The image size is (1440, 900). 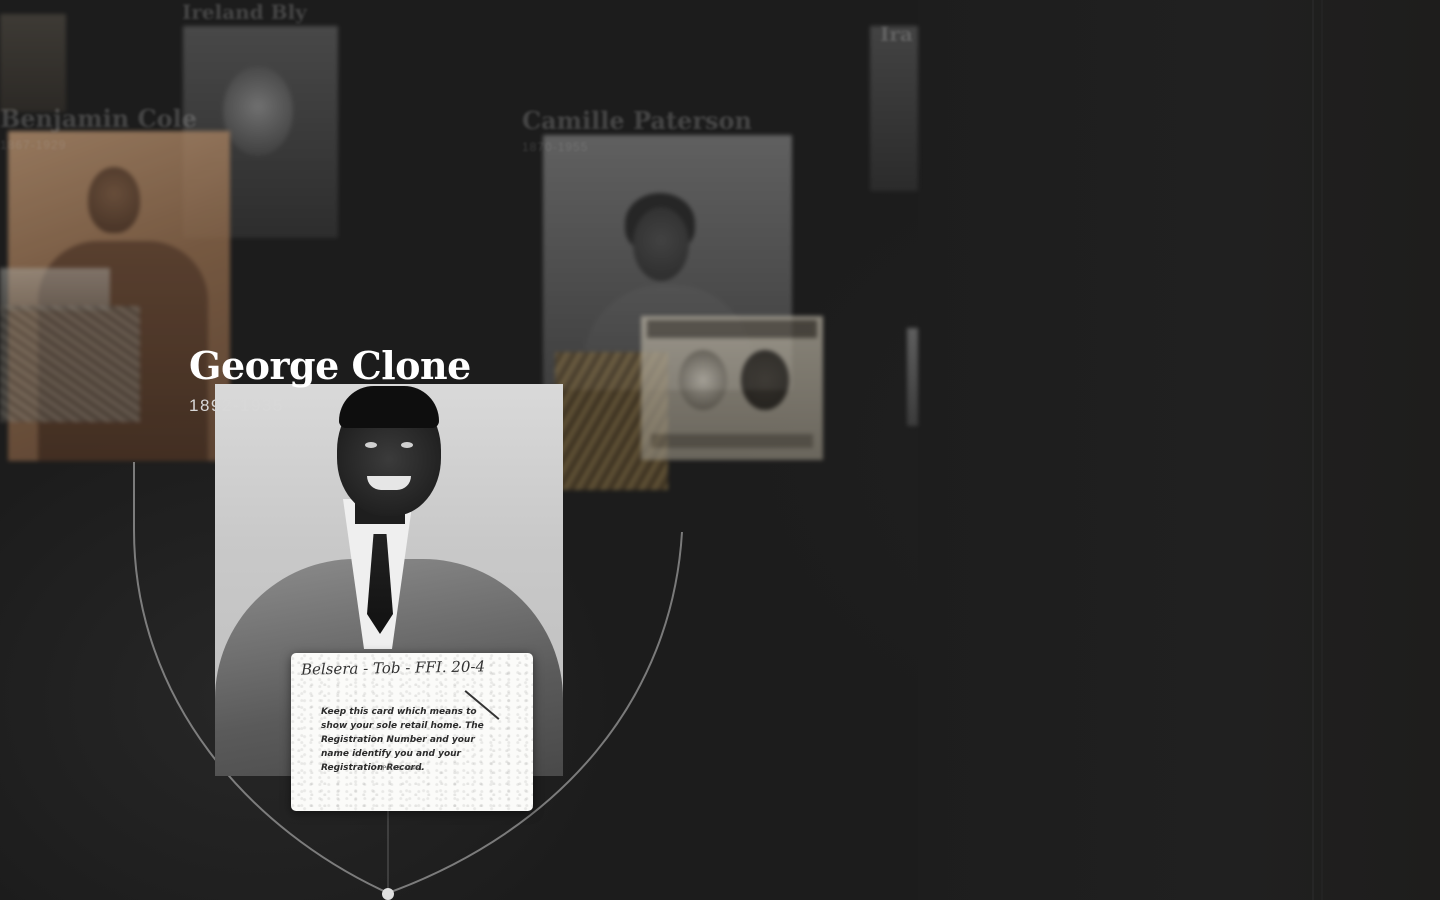 I want to click on card-print-code: GPO 10-43461, so click(x=401, y=768).